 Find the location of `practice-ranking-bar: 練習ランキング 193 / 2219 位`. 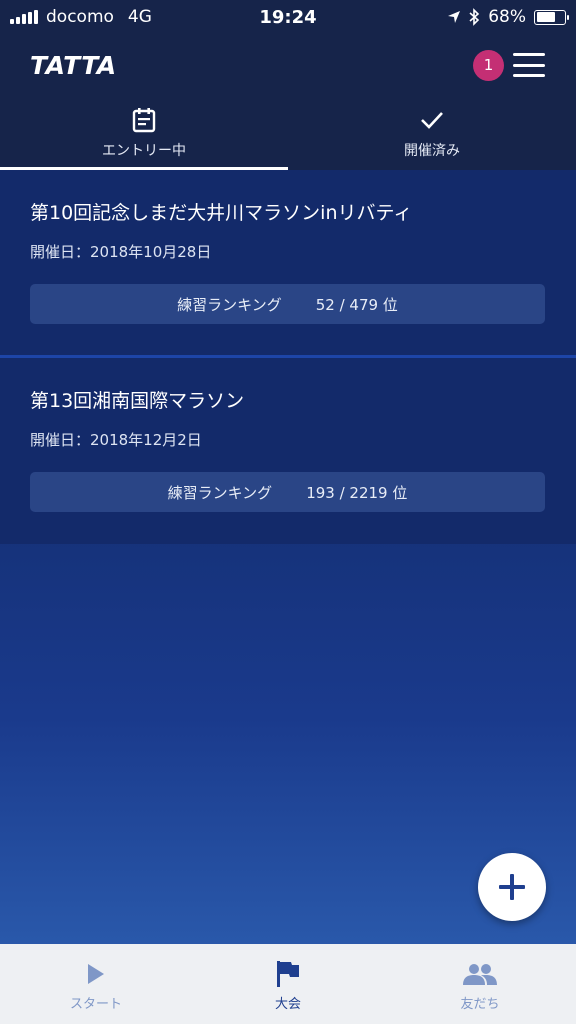

practice-ranking-bar: 練習ランキング 193 / 2219 位 is located at coordinates (287, 492).